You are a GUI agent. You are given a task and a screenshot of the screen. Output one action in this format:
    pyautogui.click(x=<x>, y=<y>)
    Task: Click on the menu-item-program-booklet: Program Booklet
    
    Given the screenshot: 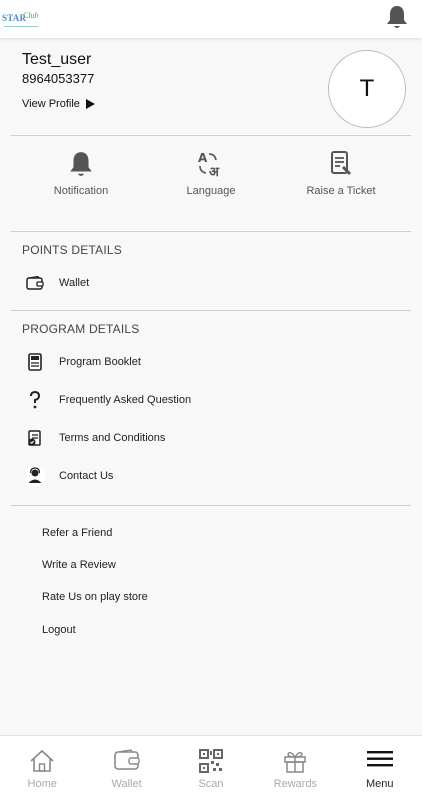 What is the action you would take?
    pyautogui.click(x=212, y=362)
    